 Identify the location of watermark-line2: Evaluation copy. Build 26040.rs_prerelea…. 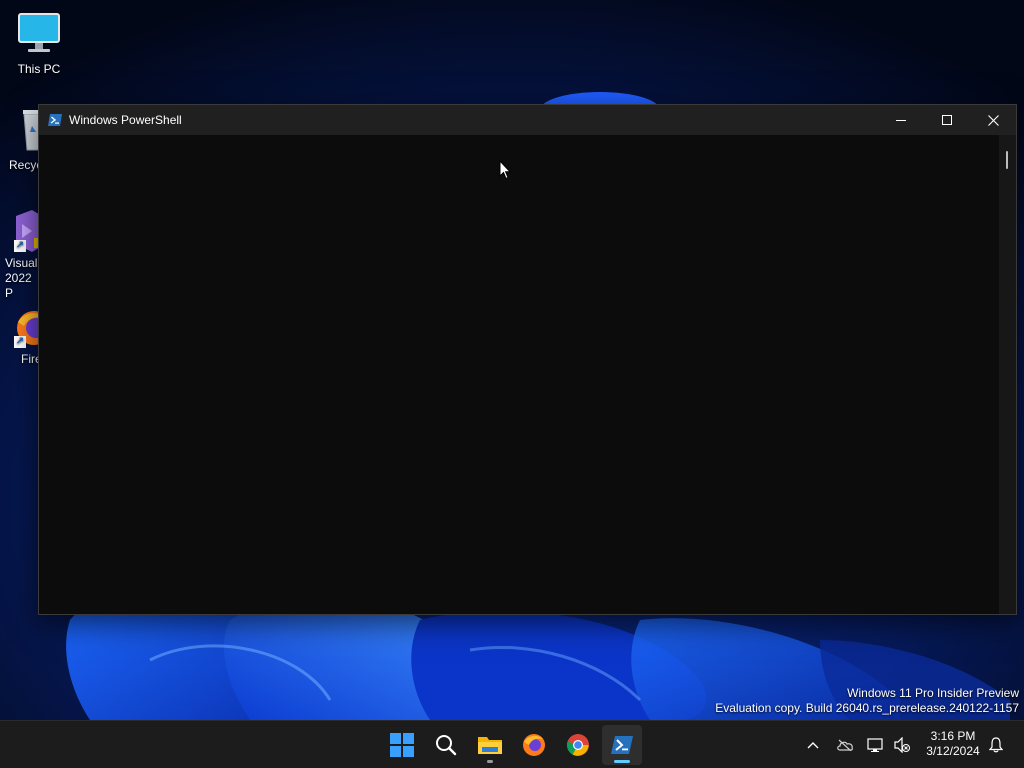
(867, 708).